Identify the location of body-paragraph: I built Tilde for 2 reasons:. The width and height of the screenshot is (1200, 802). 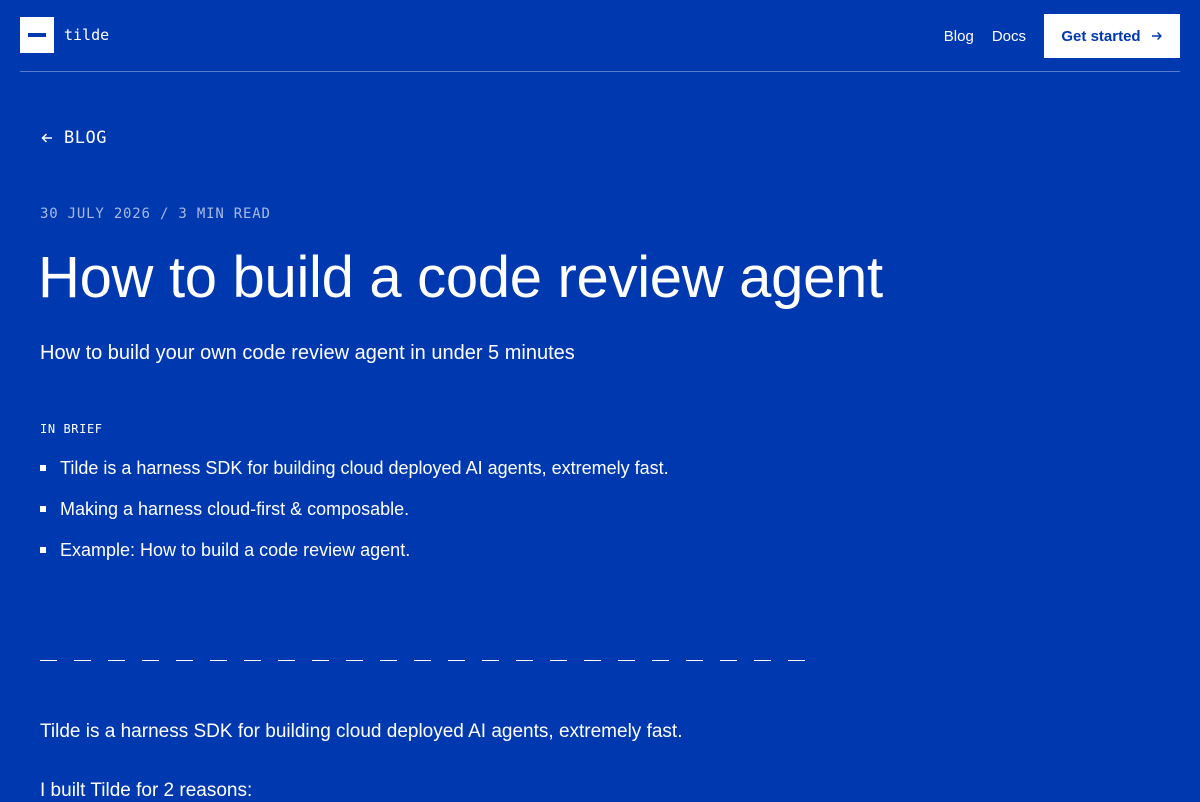
(146, 790).